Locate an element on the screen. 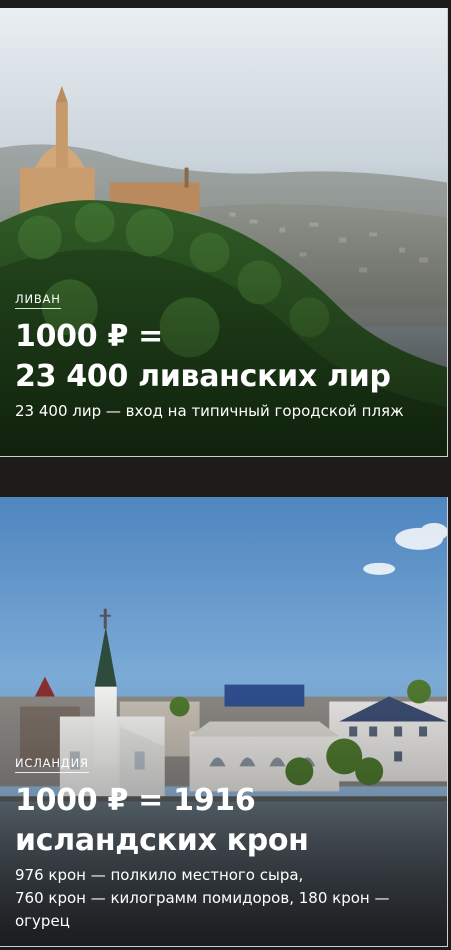 The height and width of the screenshot is (950, 451). price-line-1: 976 крон — полкило местного сыра, is located at coordinates (159, 875).